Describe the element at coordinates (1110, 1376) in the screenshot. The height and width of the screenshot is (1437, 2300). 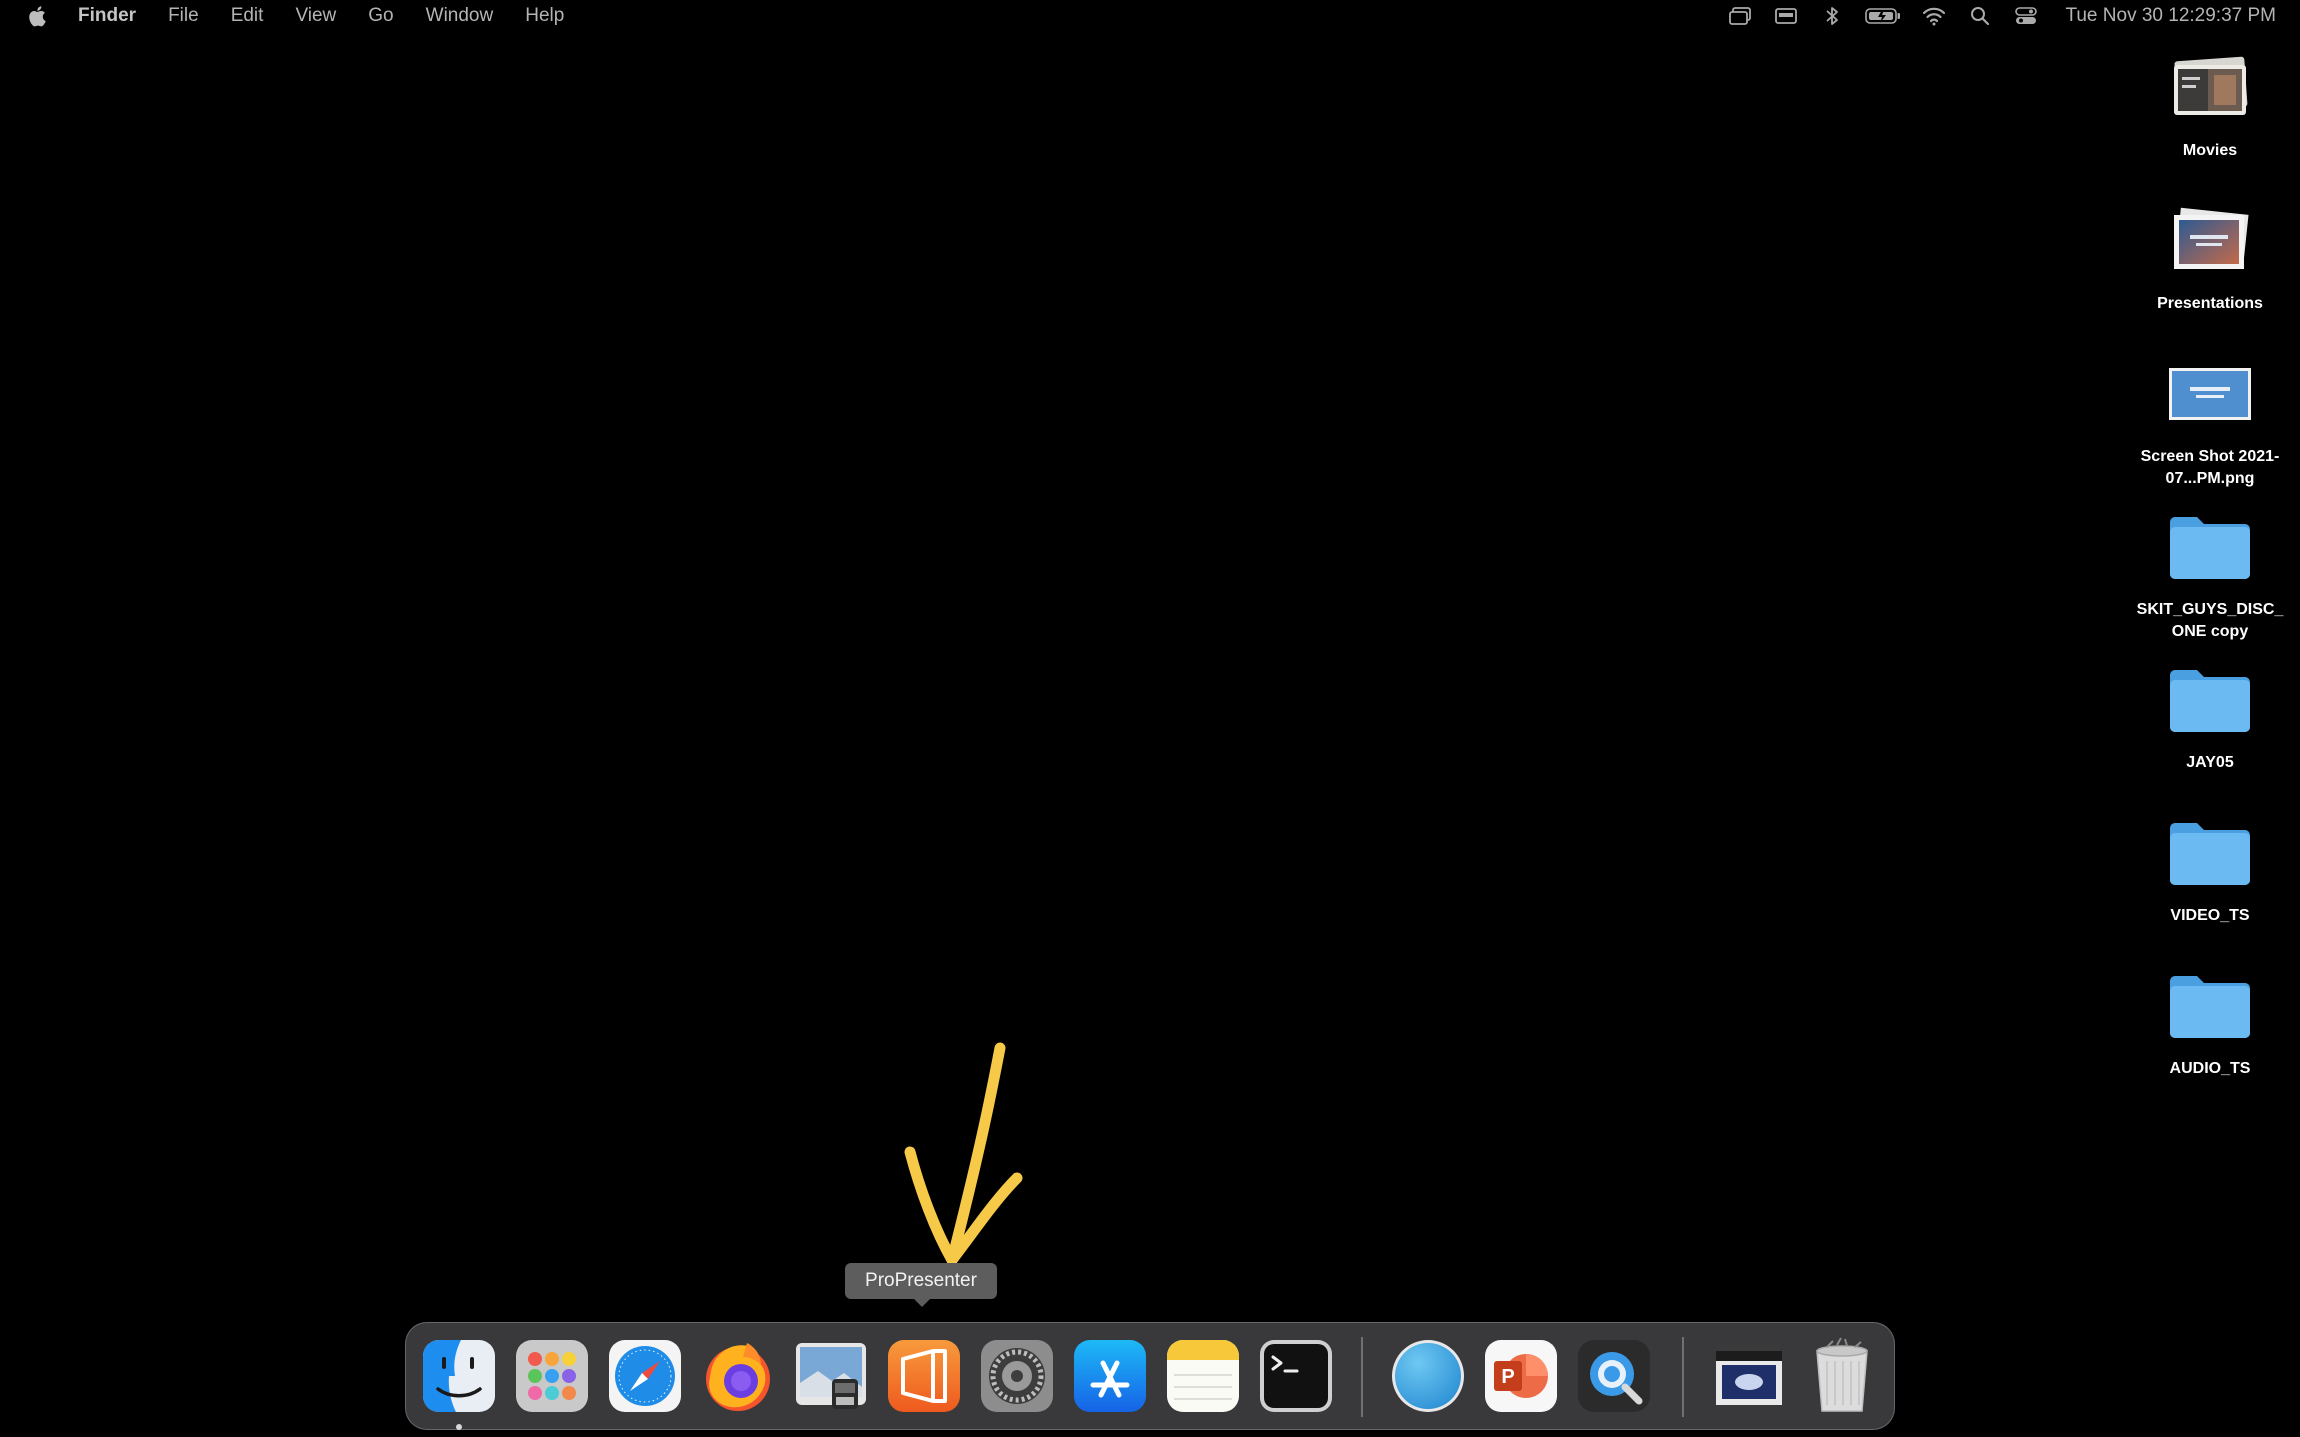
I see `dock-app-store-icon` at that location.